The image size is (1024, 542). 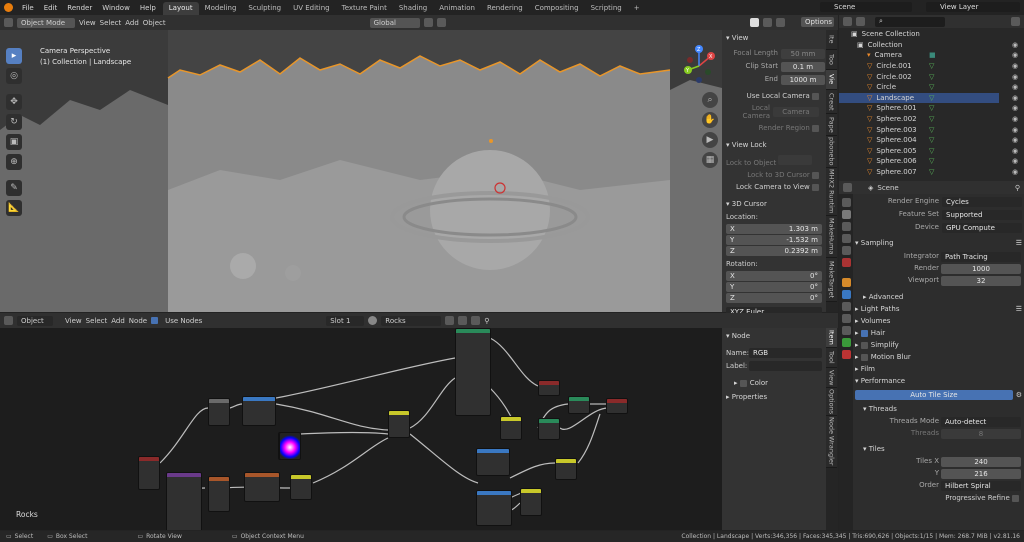 I want to click on rotate-tool-icon: ↻, so click(x=14, y=122).